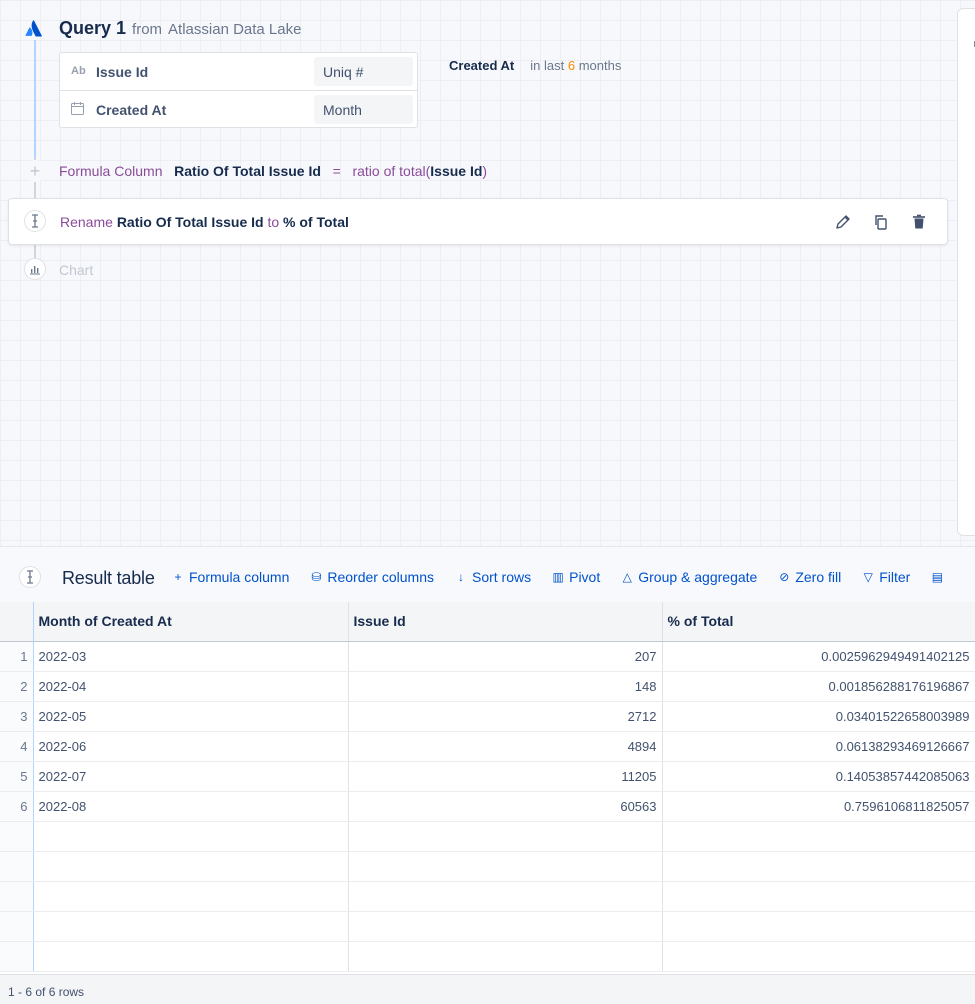 The height and width of the screenshot is (1004, 975). I want to click on formula-function: ratio of total(, so click(391, 171).